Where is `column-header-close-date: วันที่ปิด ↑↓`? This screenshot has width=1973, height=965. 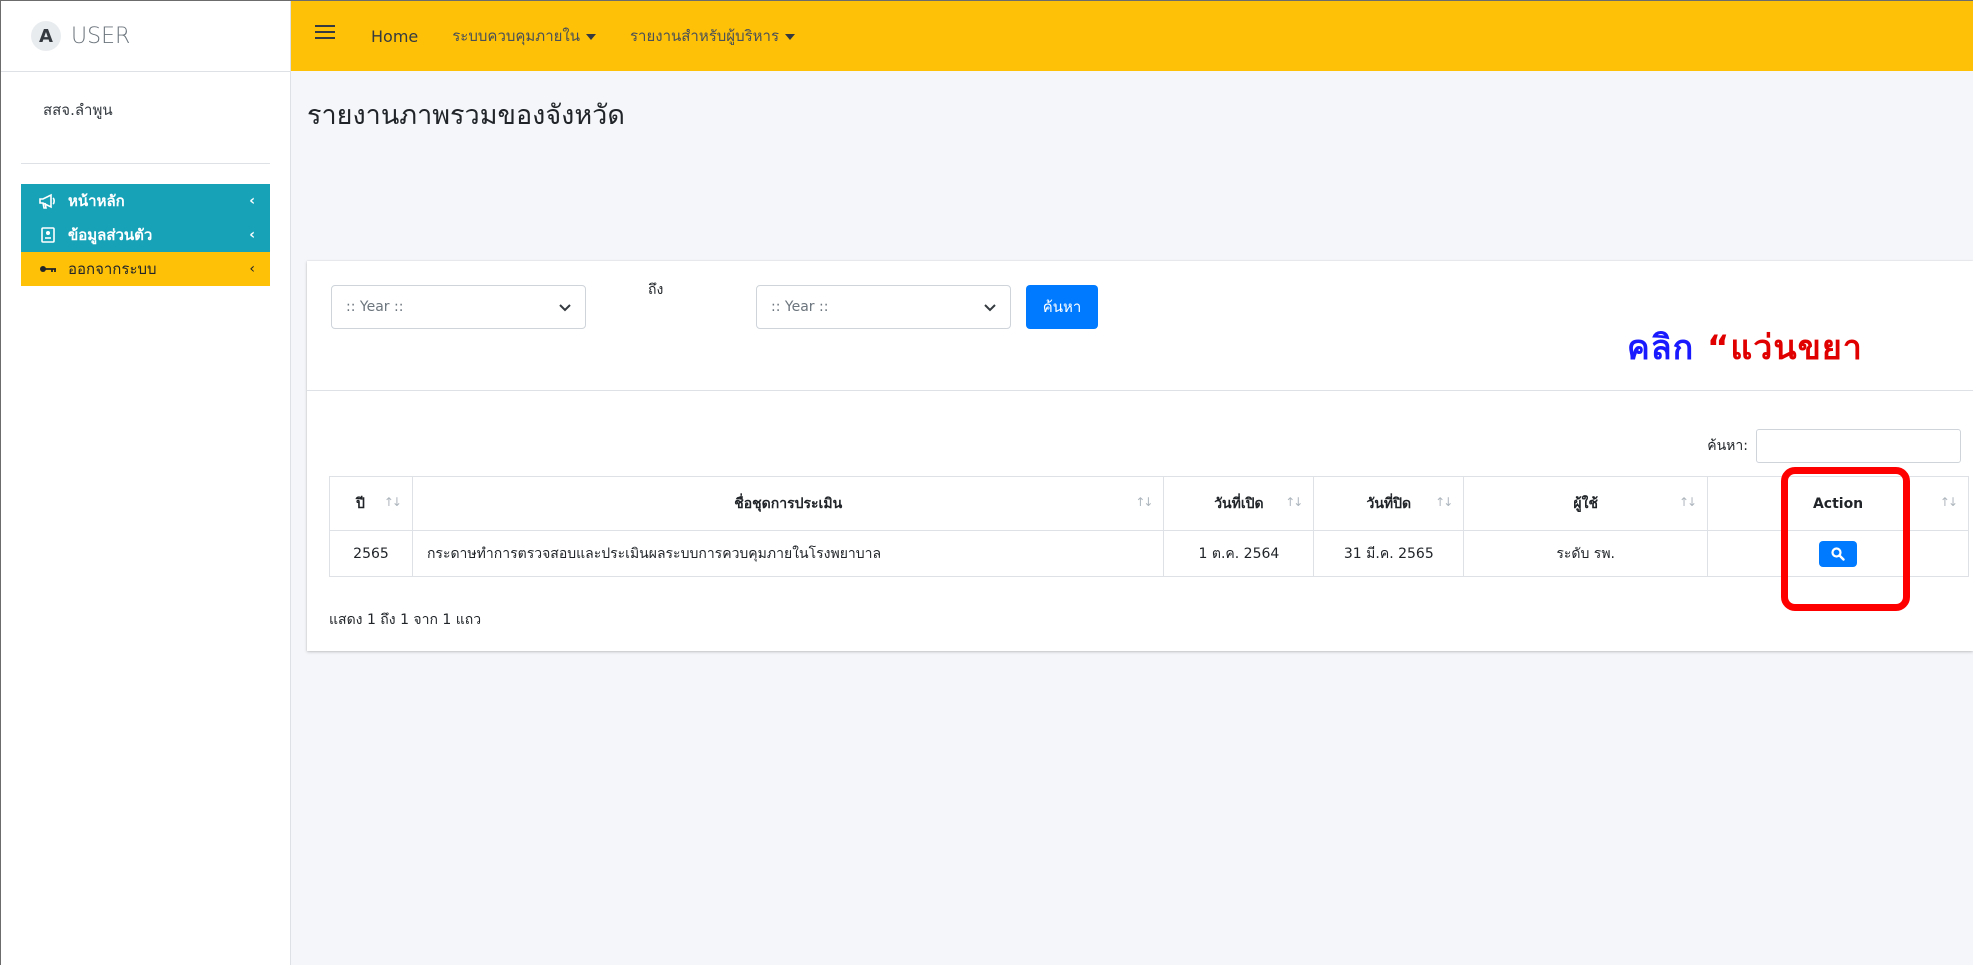 column-header-close-date: วันที่ปิด ↑↓ is located at coordinates (1389, 503).